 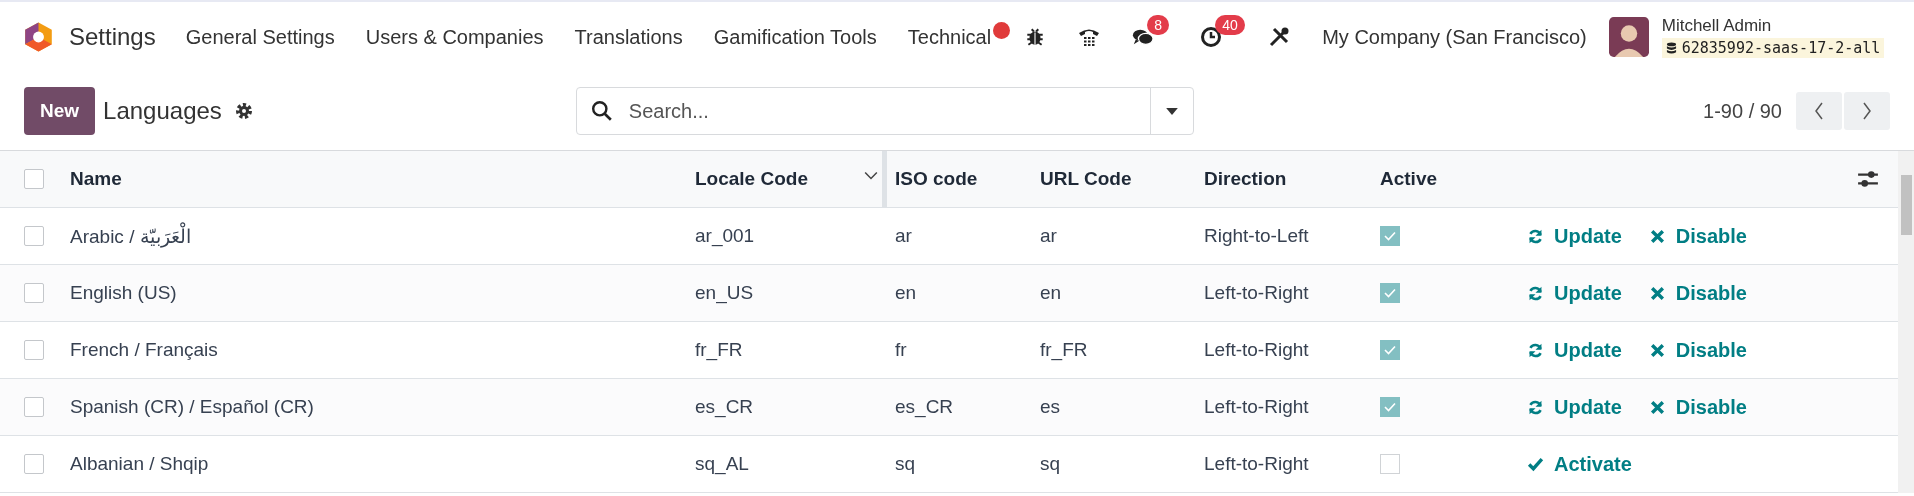 What do you see at coordinates (722, 464) in the screenshot?
I see `table-cell: sq_AL` at bounding box center [722, 464].